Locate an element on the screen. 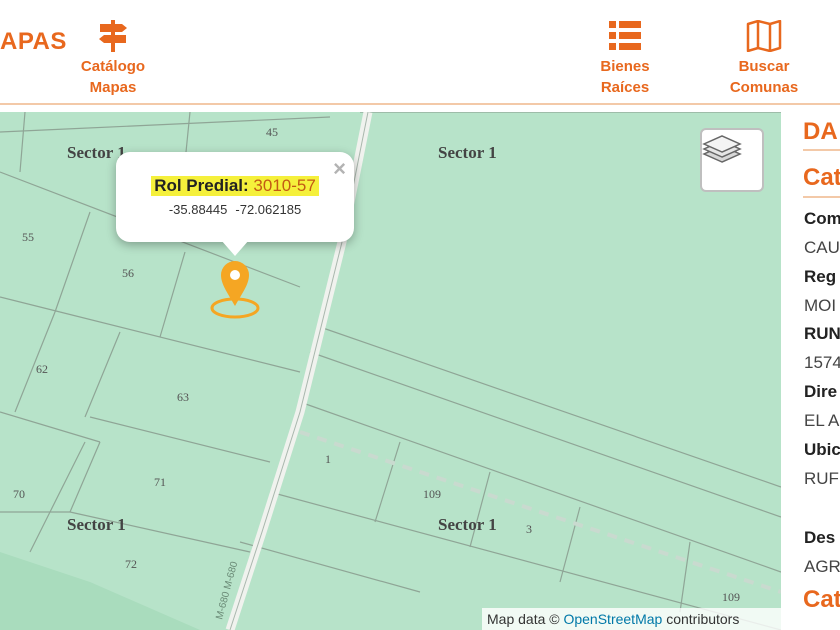 The width and height of the screenshot is (840, 630). field-value: MOI is located at coordinates (820, 305).